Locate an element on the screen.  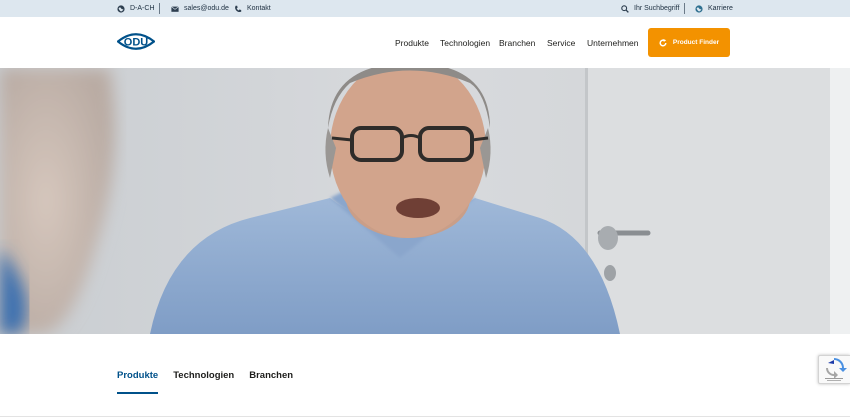
tab-produkte: Produkte is located at coordinates (138, 382).